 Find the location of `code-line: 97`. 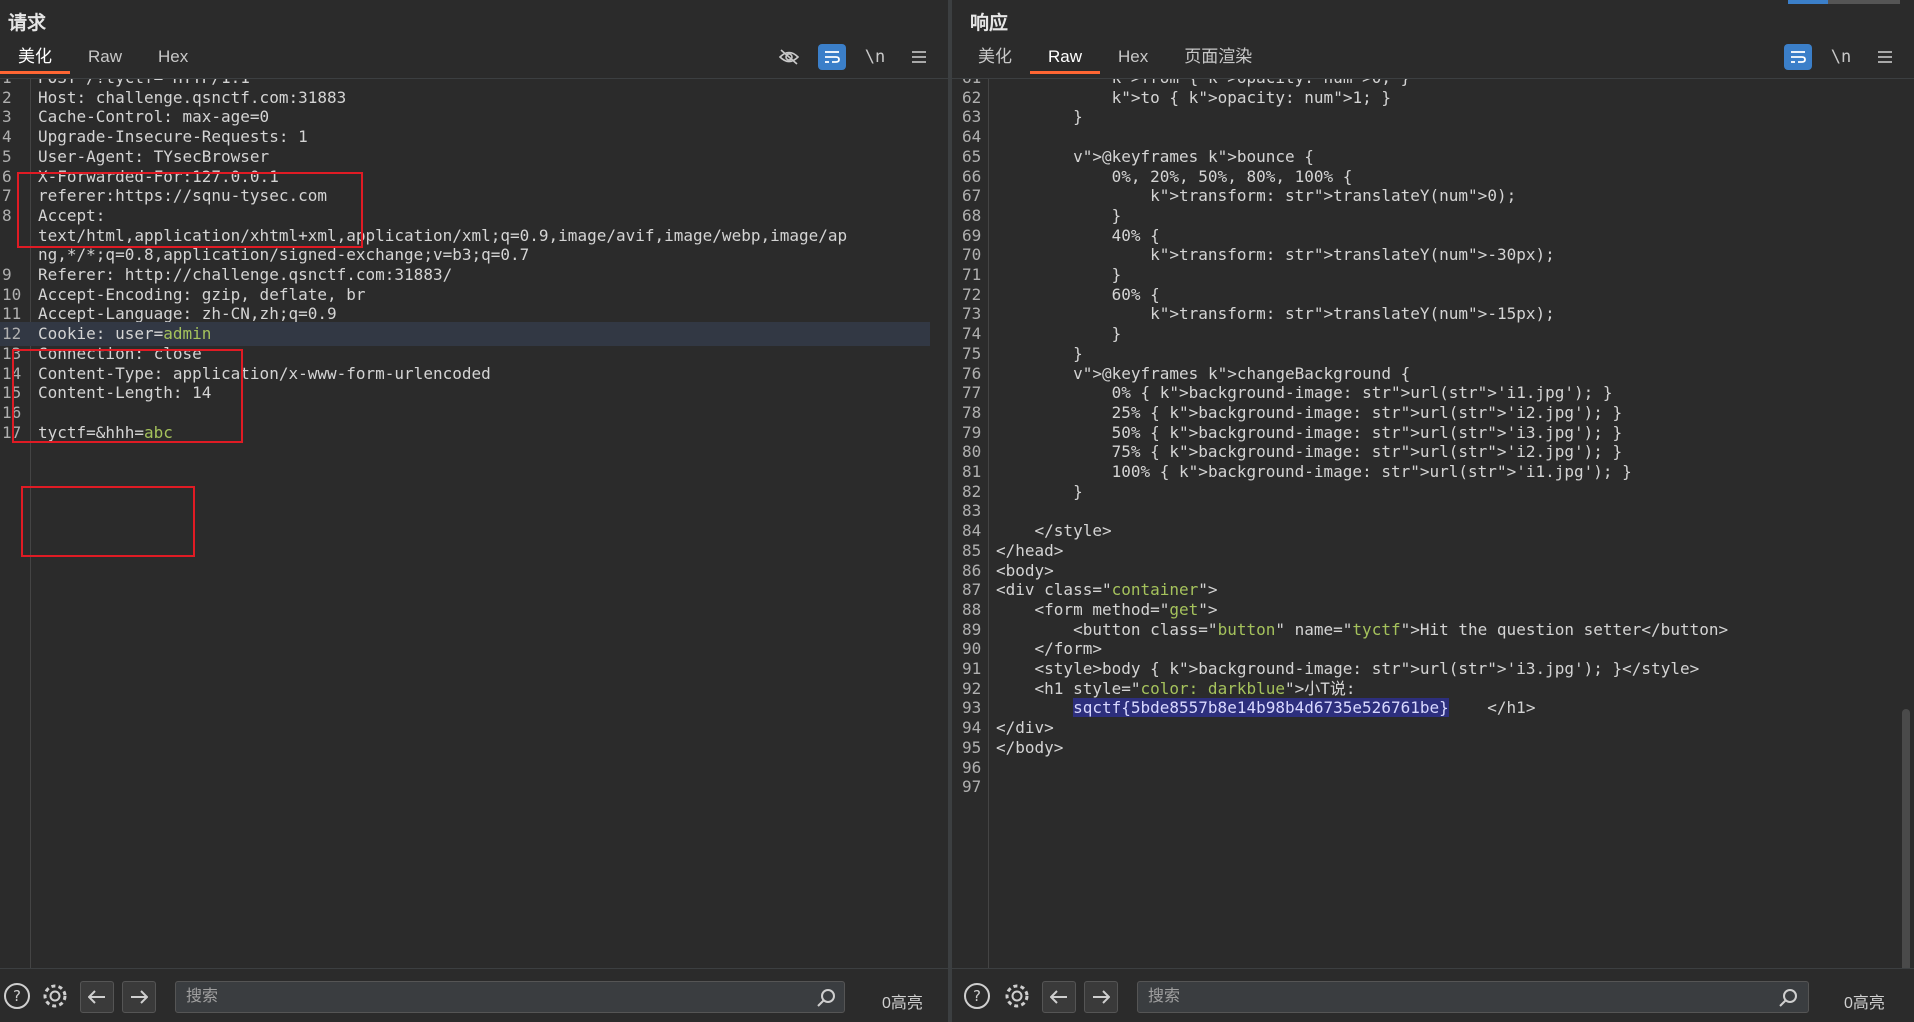

code-line: 97 is located at coordinates (1424, 787).